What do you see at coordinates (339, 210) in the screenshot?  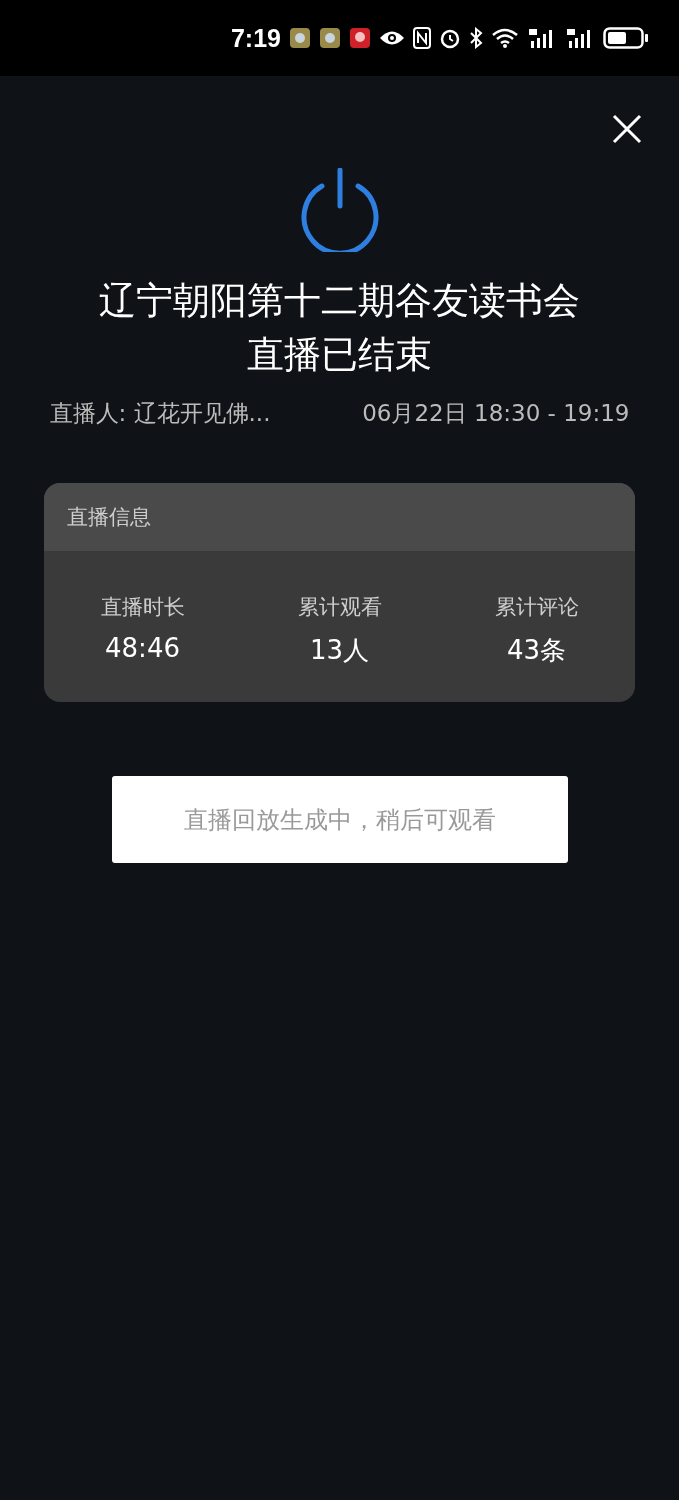 I see `power-icon` at bounding box center [339, 210].